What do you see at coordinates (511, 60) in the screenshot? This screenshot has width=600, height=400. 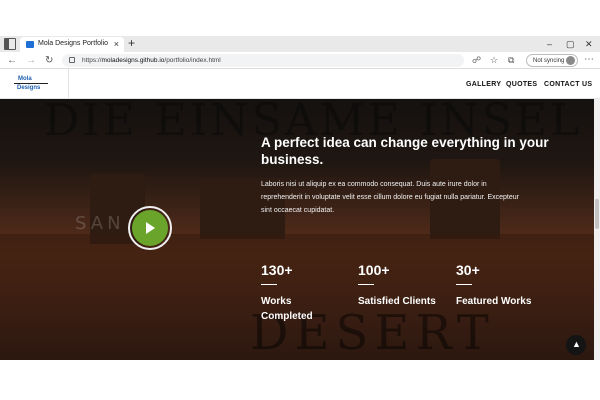 I see `collections-icon: ⧉` at bounding box center [511, 60].